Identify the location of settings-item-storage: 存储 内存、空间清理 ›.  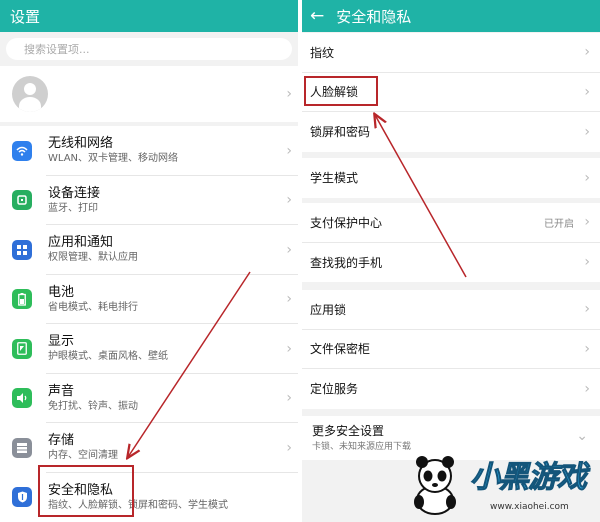
(149, 448).